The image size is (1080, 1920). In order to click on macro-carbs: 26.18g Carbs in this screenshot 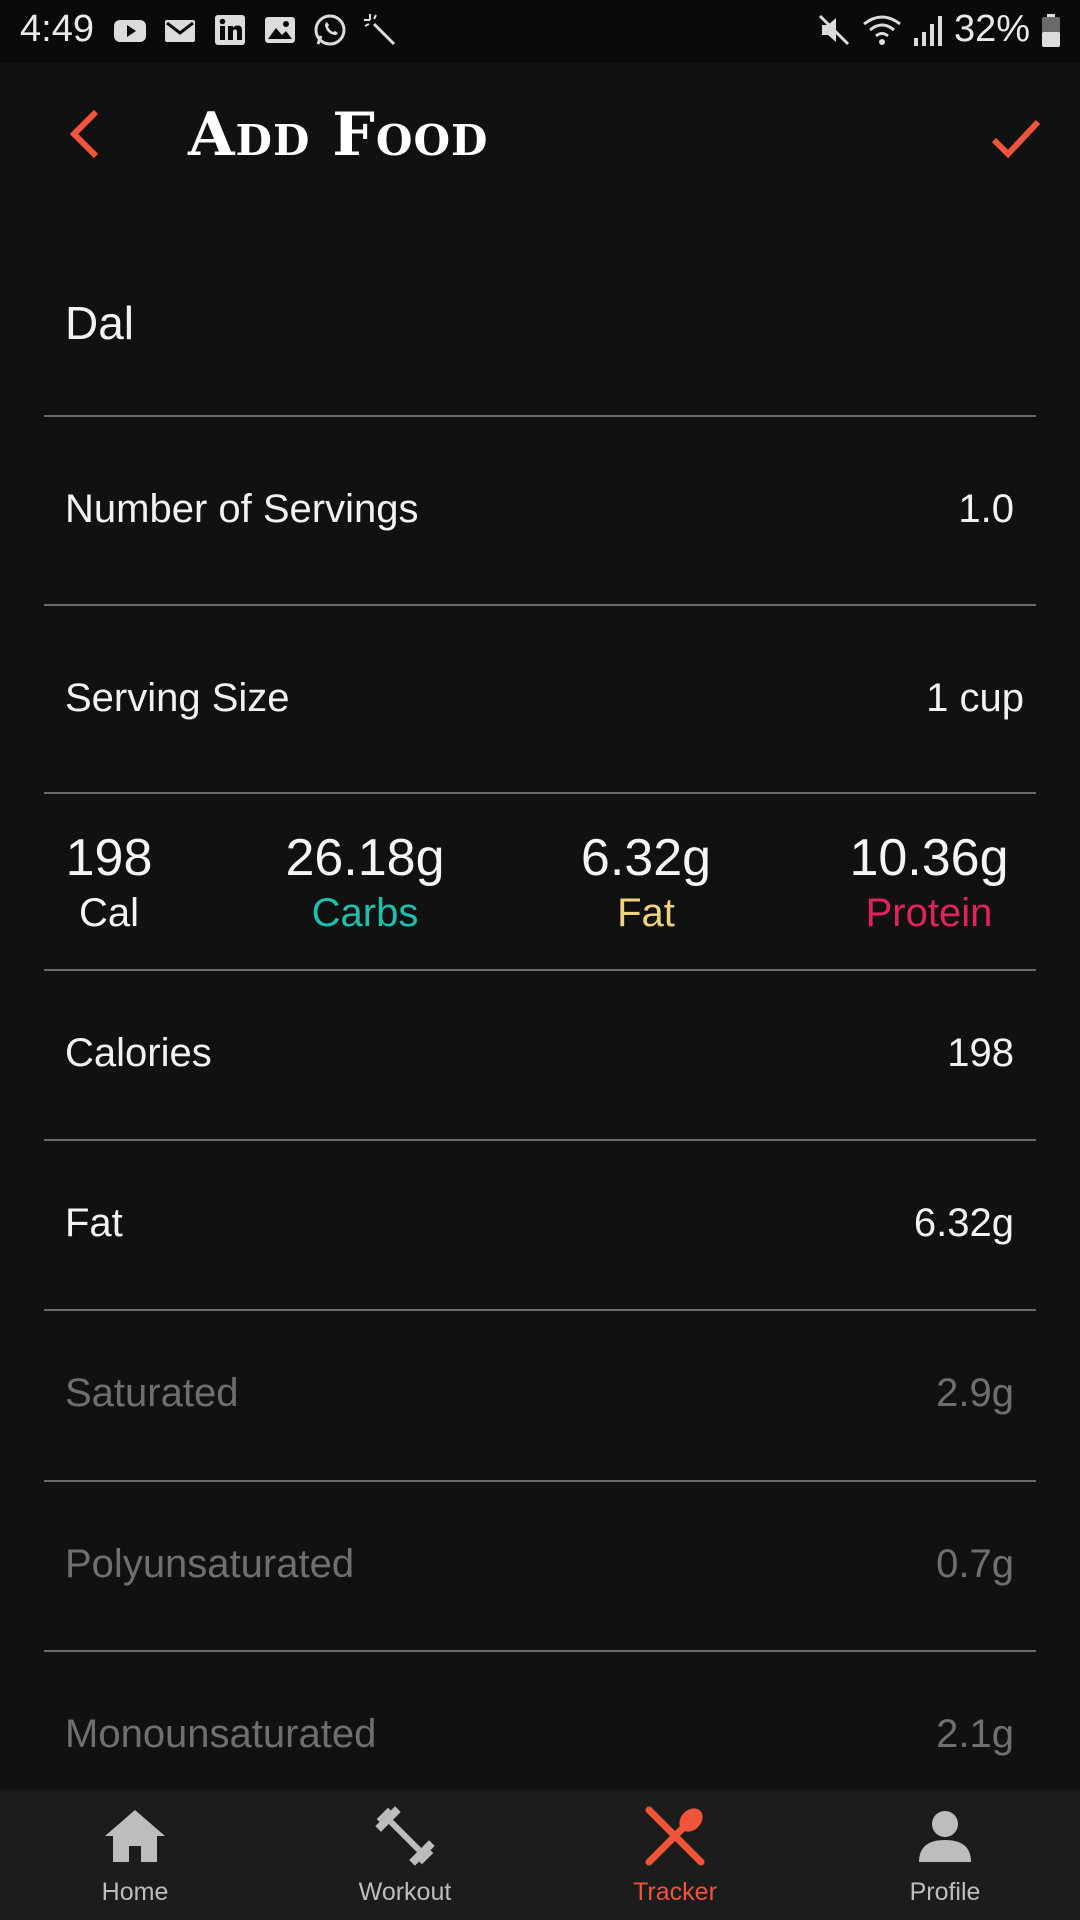, I will do `click(365, 883)`.